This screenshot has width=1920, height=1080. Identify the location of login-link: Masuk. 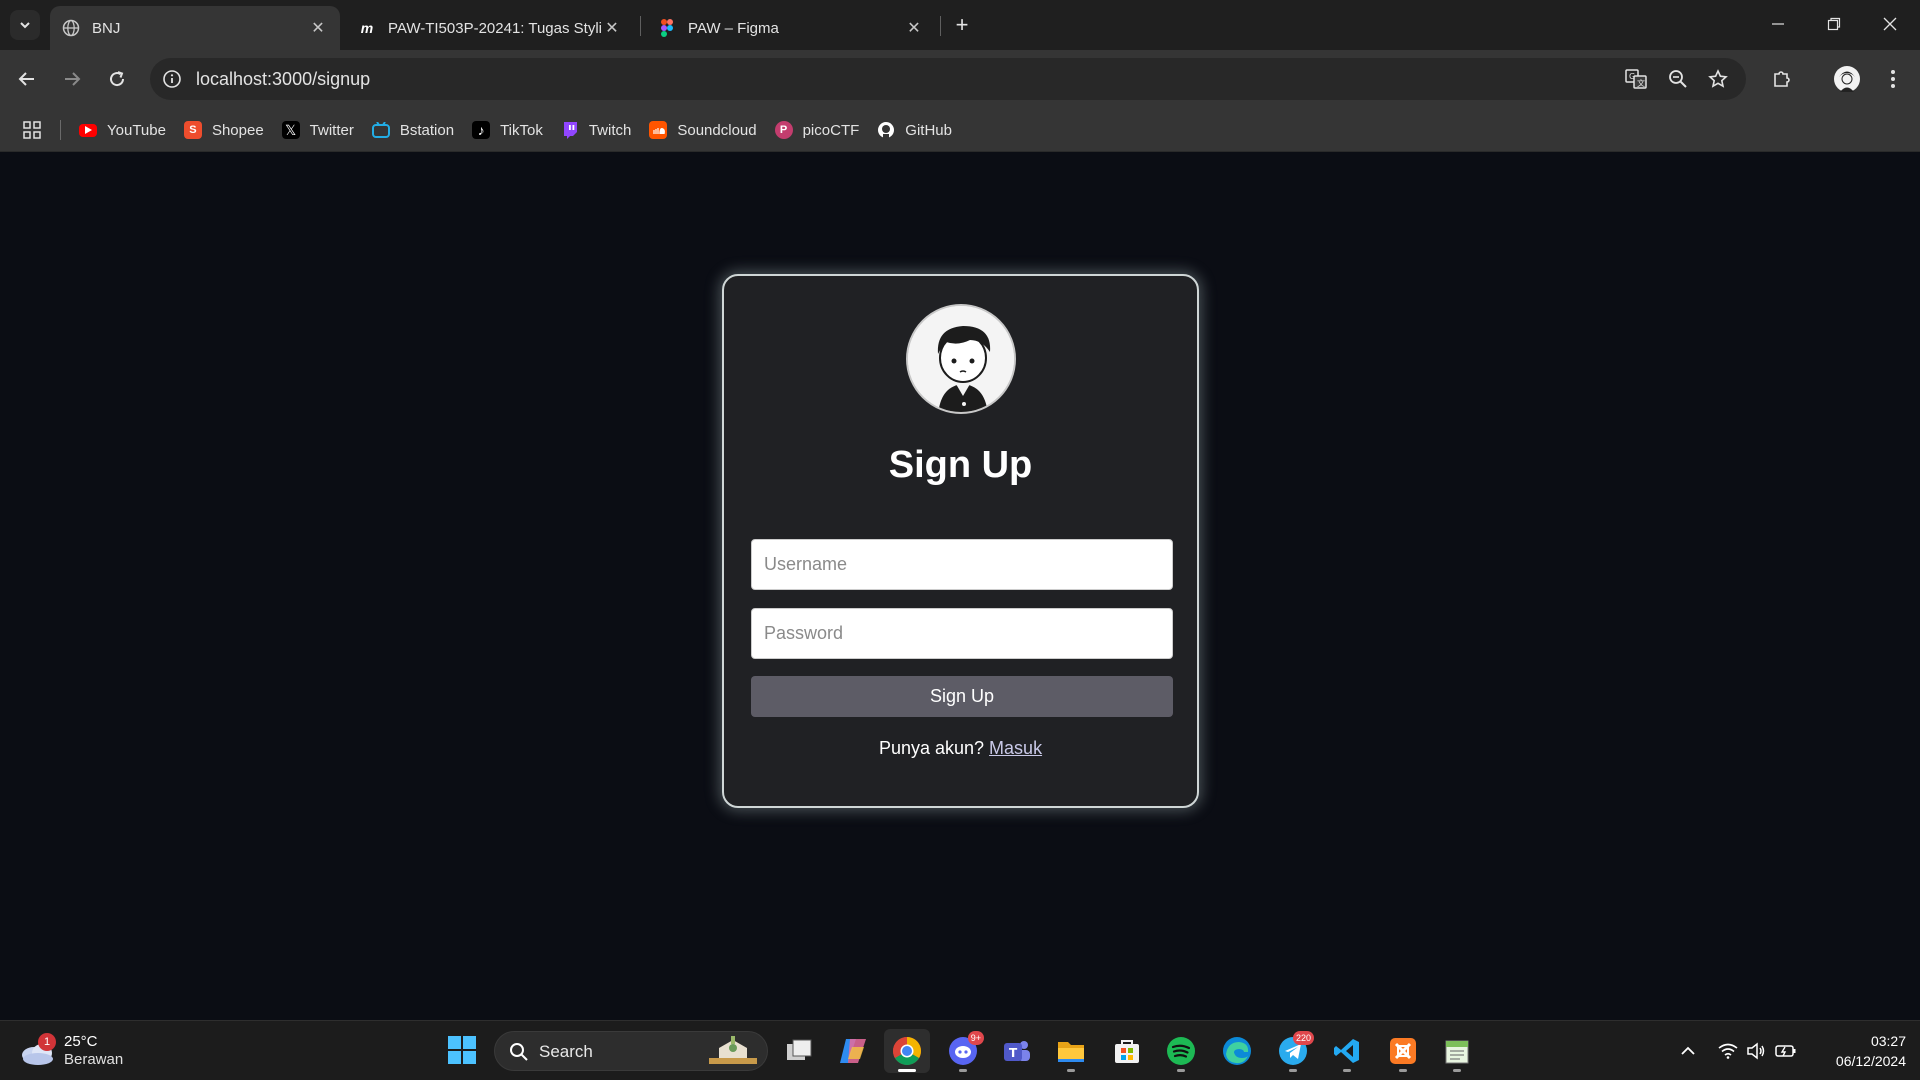
(1015, 748).